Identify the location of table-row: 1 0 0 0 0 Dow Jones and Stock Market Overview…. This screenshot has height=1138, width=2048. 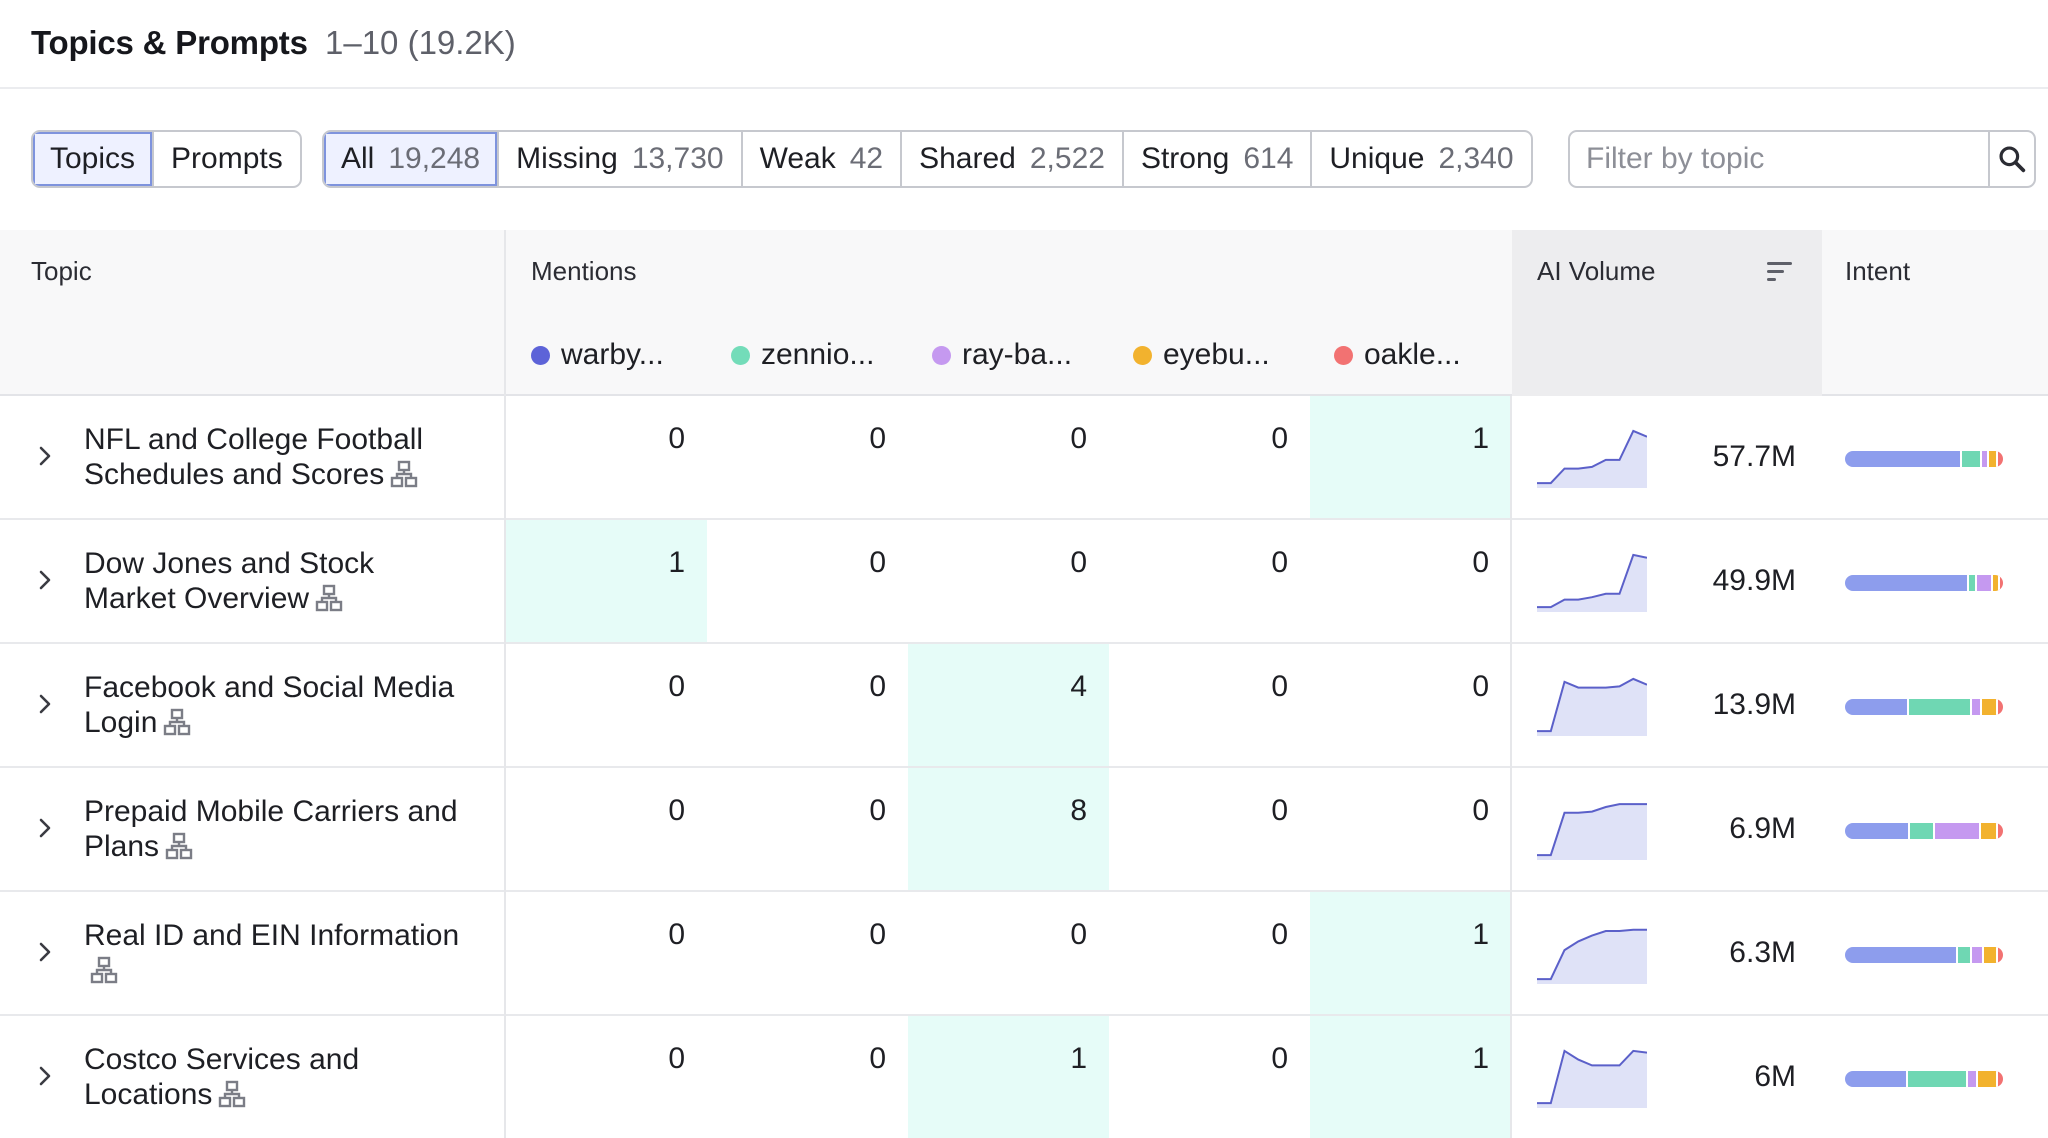
(1024, 582).